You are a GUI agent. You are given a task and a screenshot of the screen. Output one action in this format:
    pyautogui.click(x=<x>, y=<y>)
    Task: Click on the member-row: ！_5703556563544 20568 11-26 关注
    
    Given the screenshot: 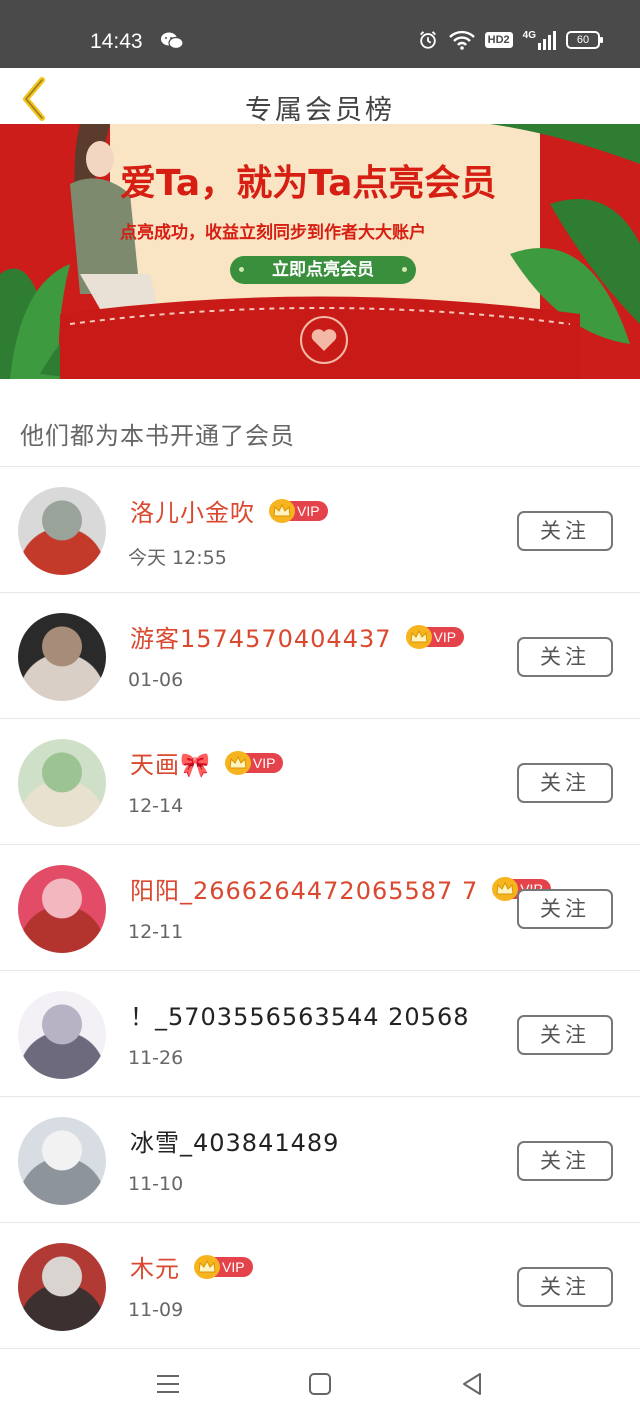 What is the action you would take?
    pyautogui.click(x=320, y=1034)
    